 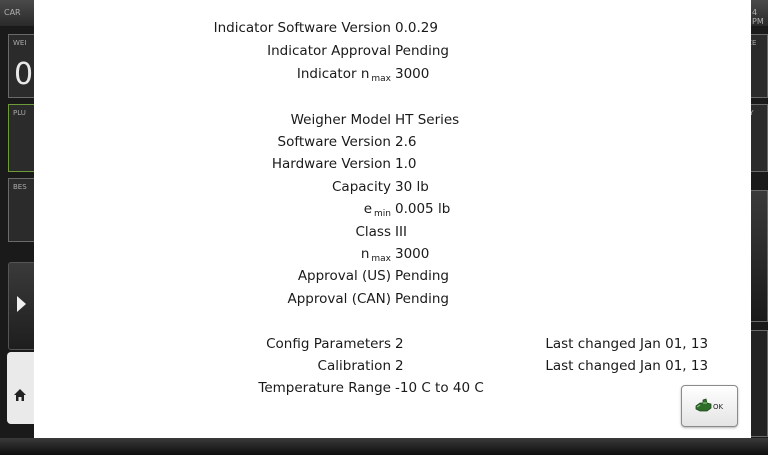 What do you see at coordinates (213, 300) in the screenshot?
I see `info-row-approval-can: Approval (CAN)` at bounding box center [213, 300].